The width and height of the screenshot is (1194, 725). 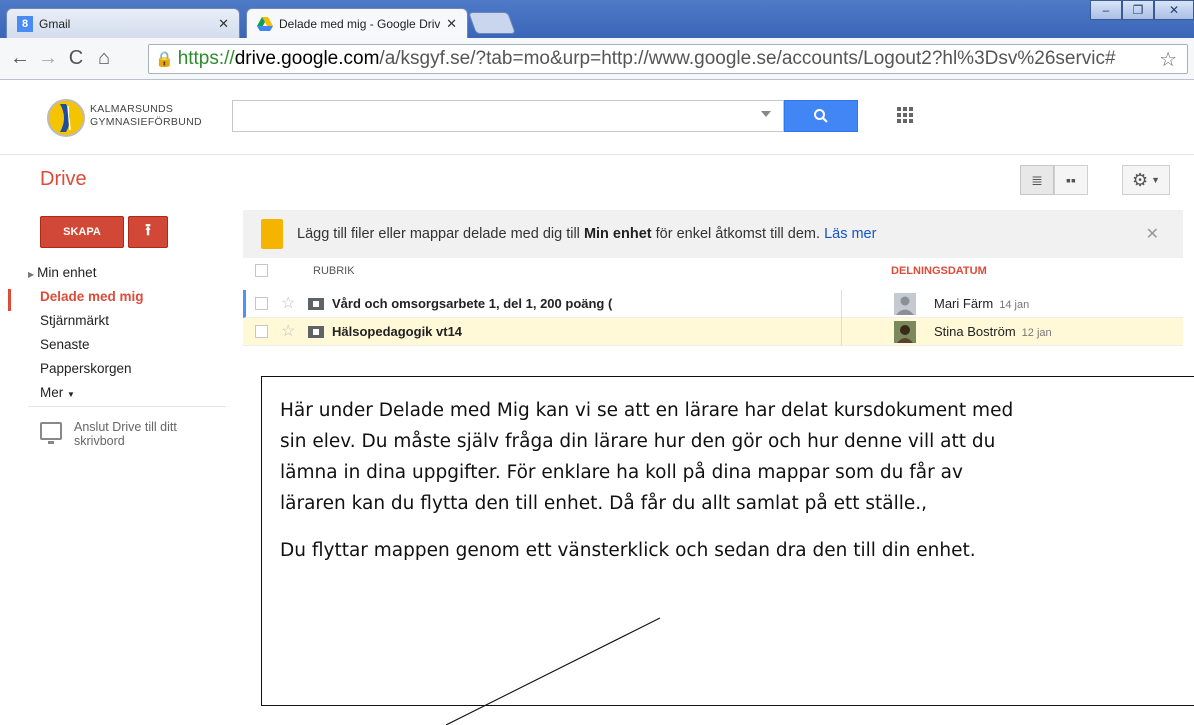 I want to click on gmail-icon: 8, so click(x=25, y=23).